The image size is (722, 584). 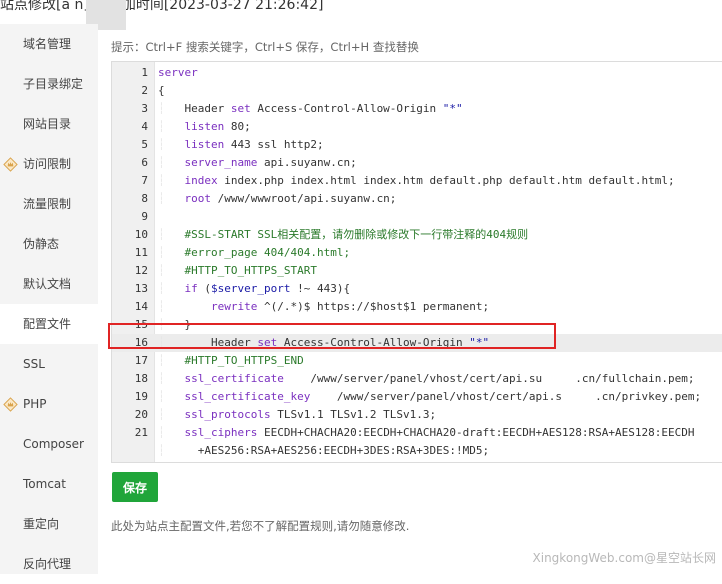 I want to click on sidebar-item-9: PHP, so click(x=49, y=404).